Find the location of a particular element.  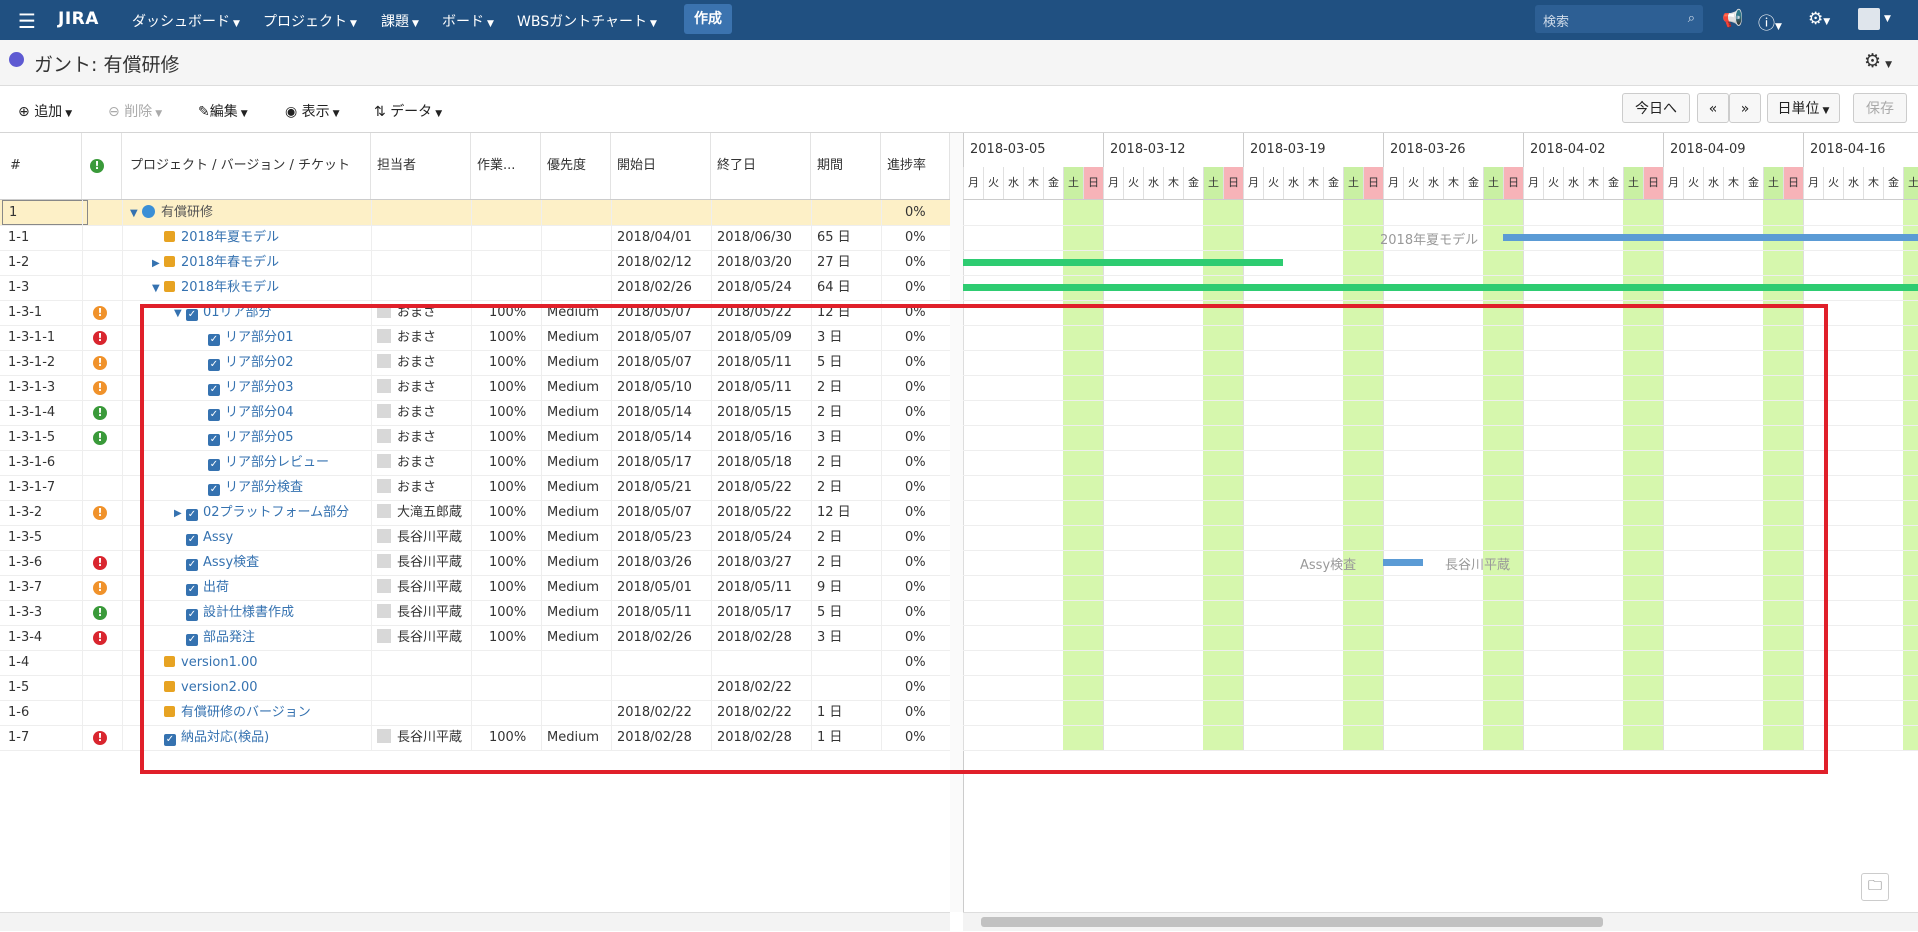

col-number: # is located at coordinates (41, 166).